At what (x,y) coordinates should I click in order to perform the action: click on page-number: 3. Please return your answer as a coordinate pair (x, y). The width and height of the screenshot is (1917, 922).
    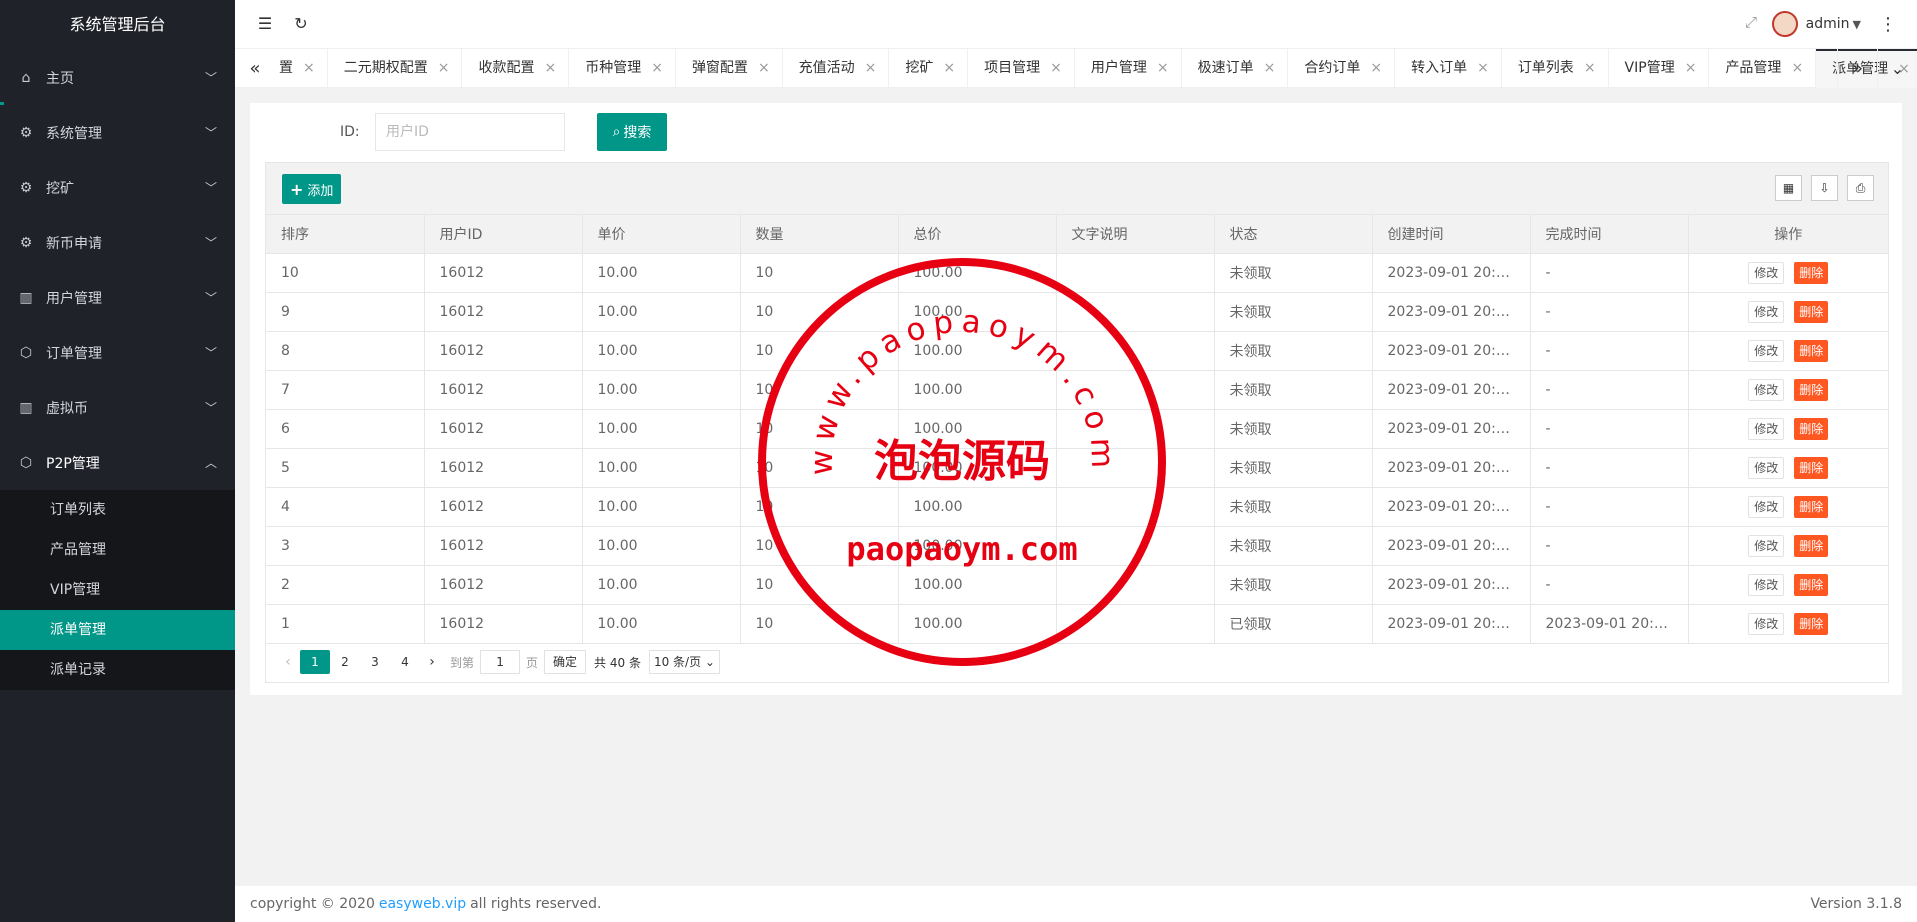
    Looking at the image, I should click on (375, 662).